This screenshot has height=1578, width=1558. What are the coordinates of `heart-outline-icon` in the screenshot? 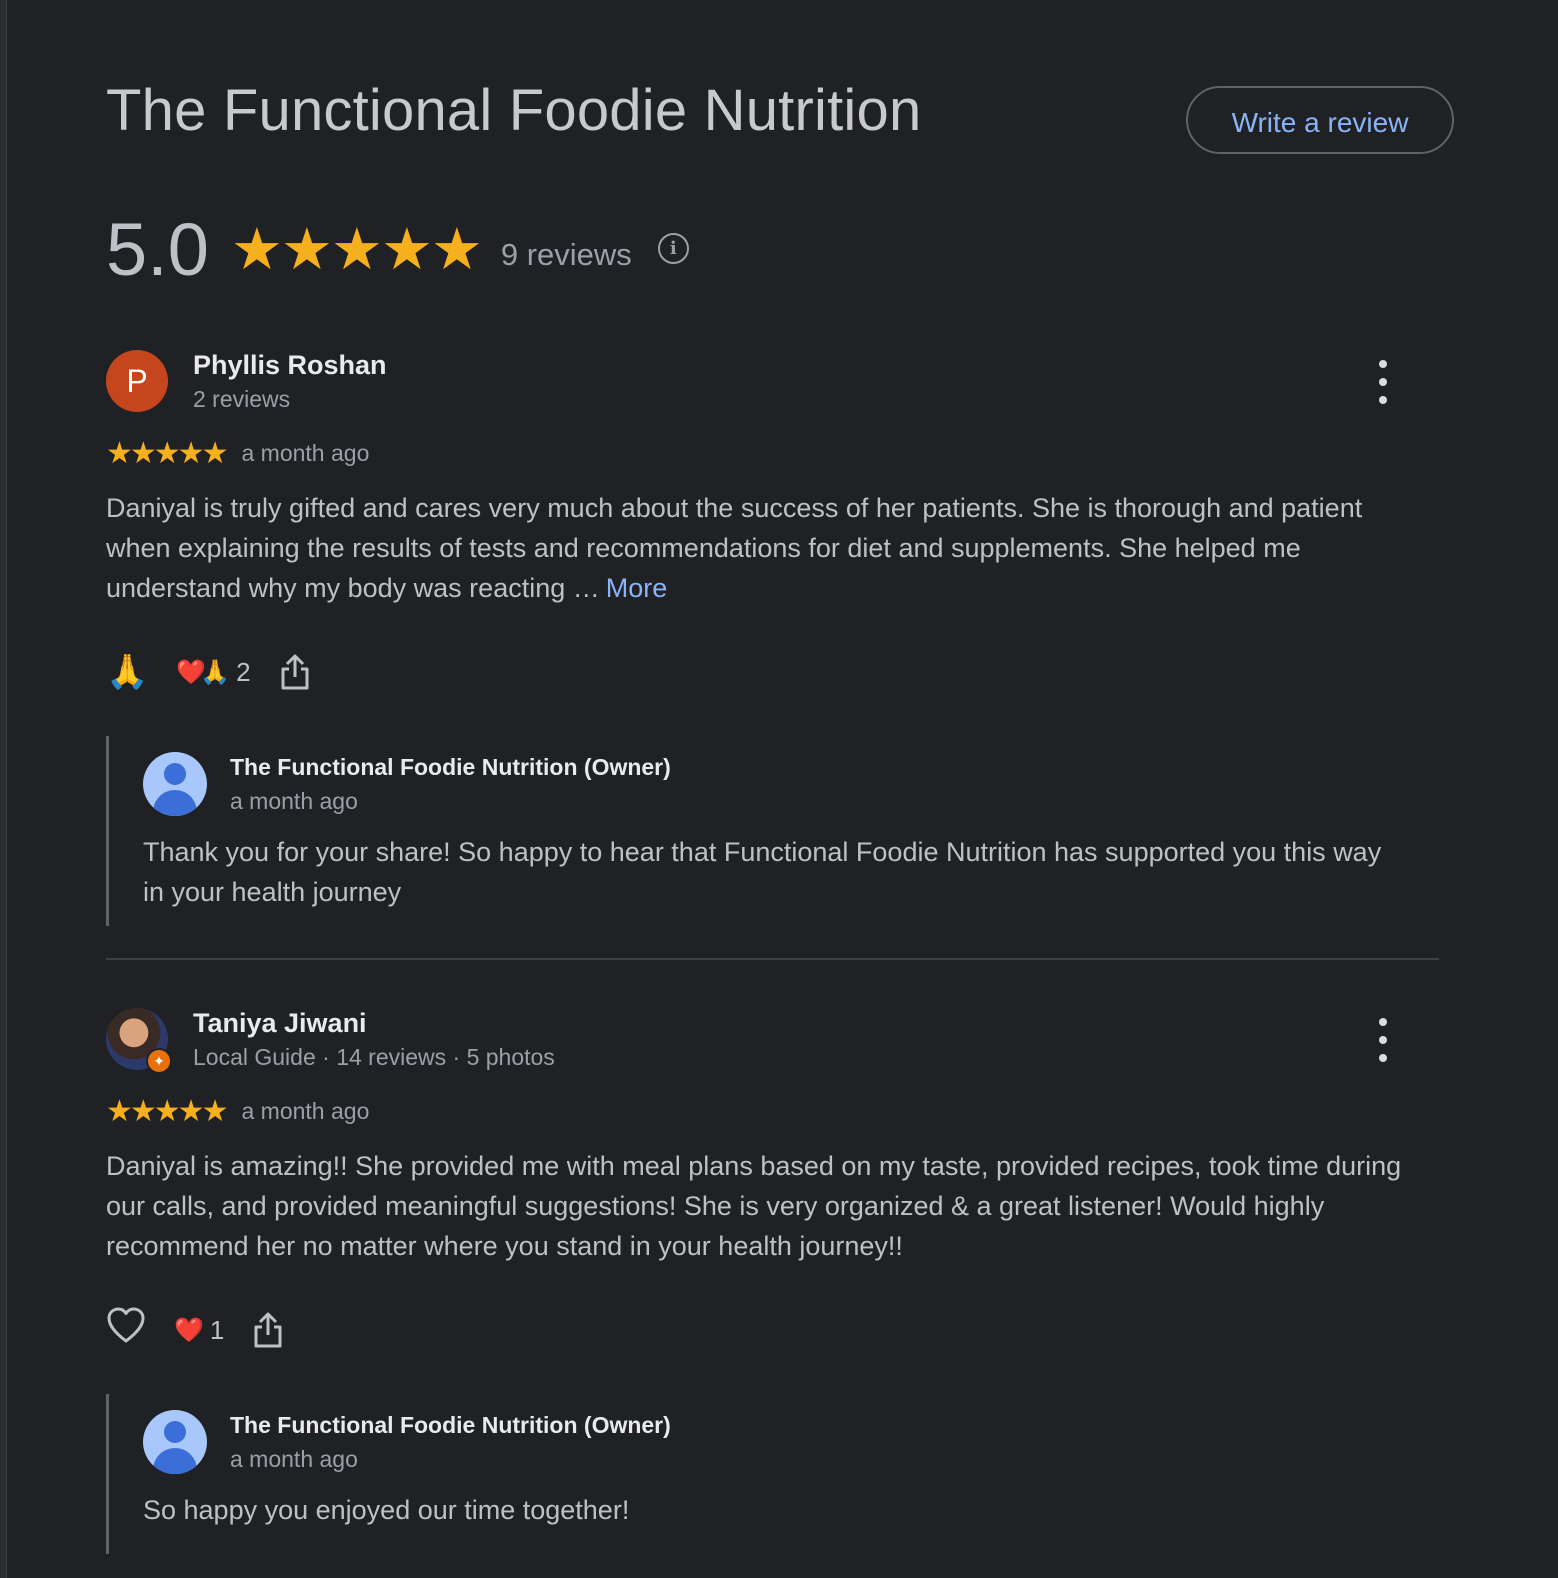 It's located at (126, 1330).